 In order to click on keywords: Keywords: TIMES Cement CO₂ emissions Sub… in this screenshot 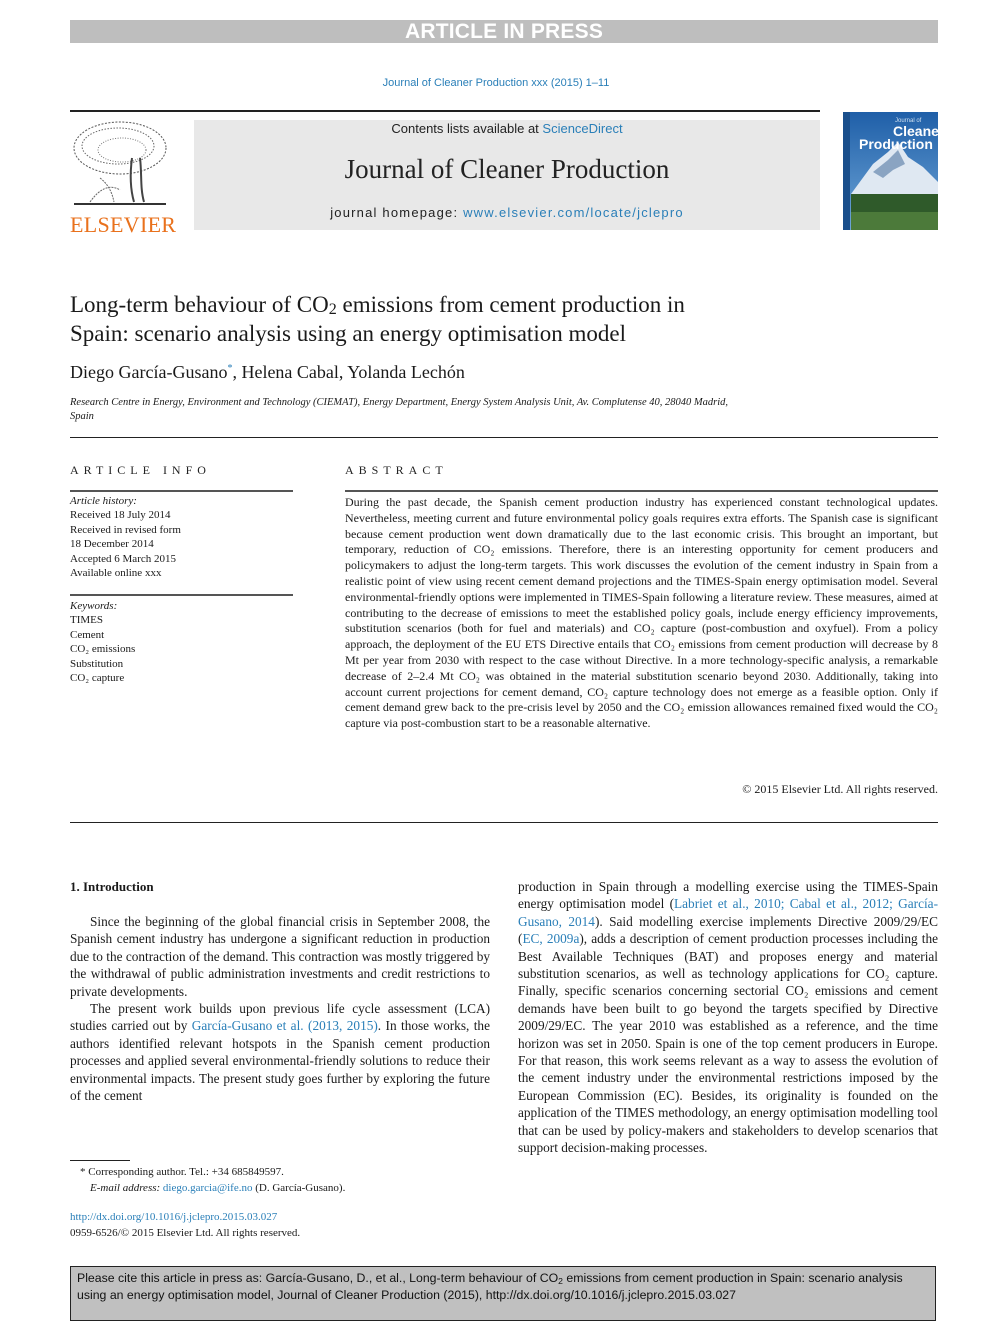, I will do `click(181, 642)`.